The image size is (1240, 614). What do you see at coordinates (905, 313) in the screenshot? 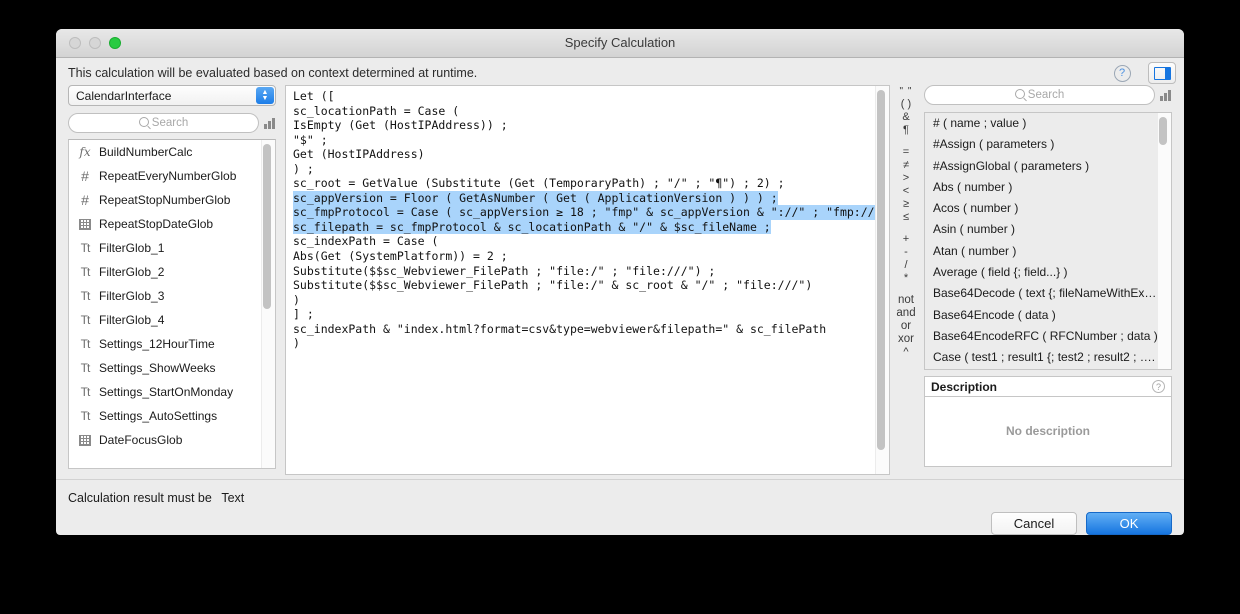
I see `operator-button: and` at bounding box center [905, 313].